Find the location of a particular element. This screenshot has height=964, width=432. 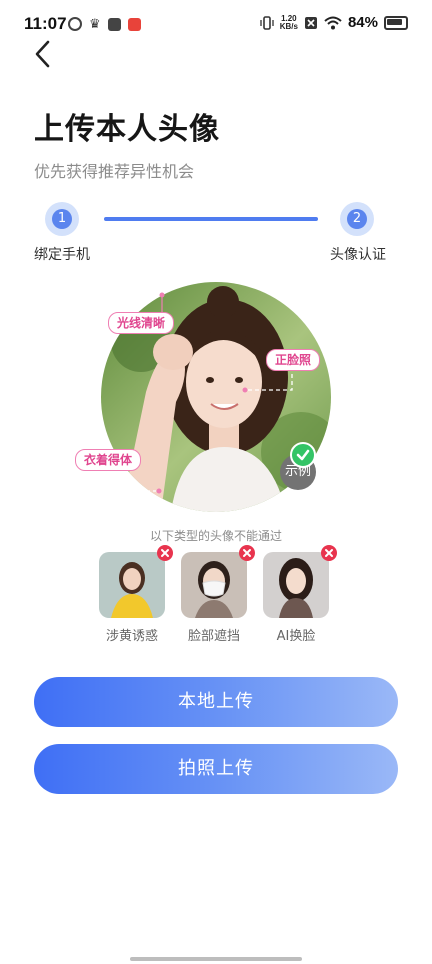

reject-label-face-covered: 脸部遮挡 is located at coordinates (213, 636).